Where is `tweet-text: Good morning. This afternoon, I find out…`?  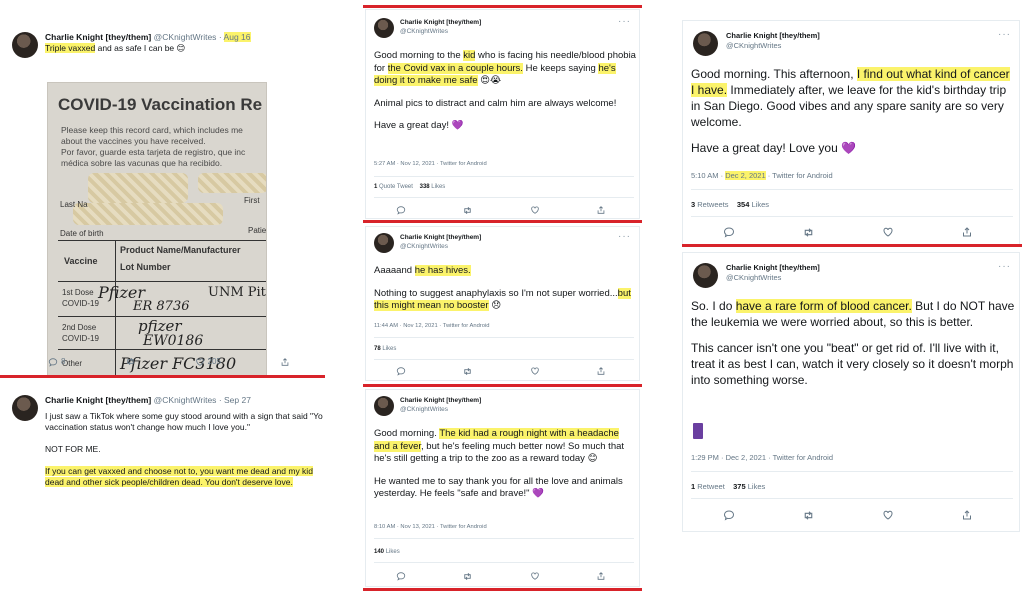 tweet-text: Good morning. This afternoon, I find out… is located at coordinates (850, 111).